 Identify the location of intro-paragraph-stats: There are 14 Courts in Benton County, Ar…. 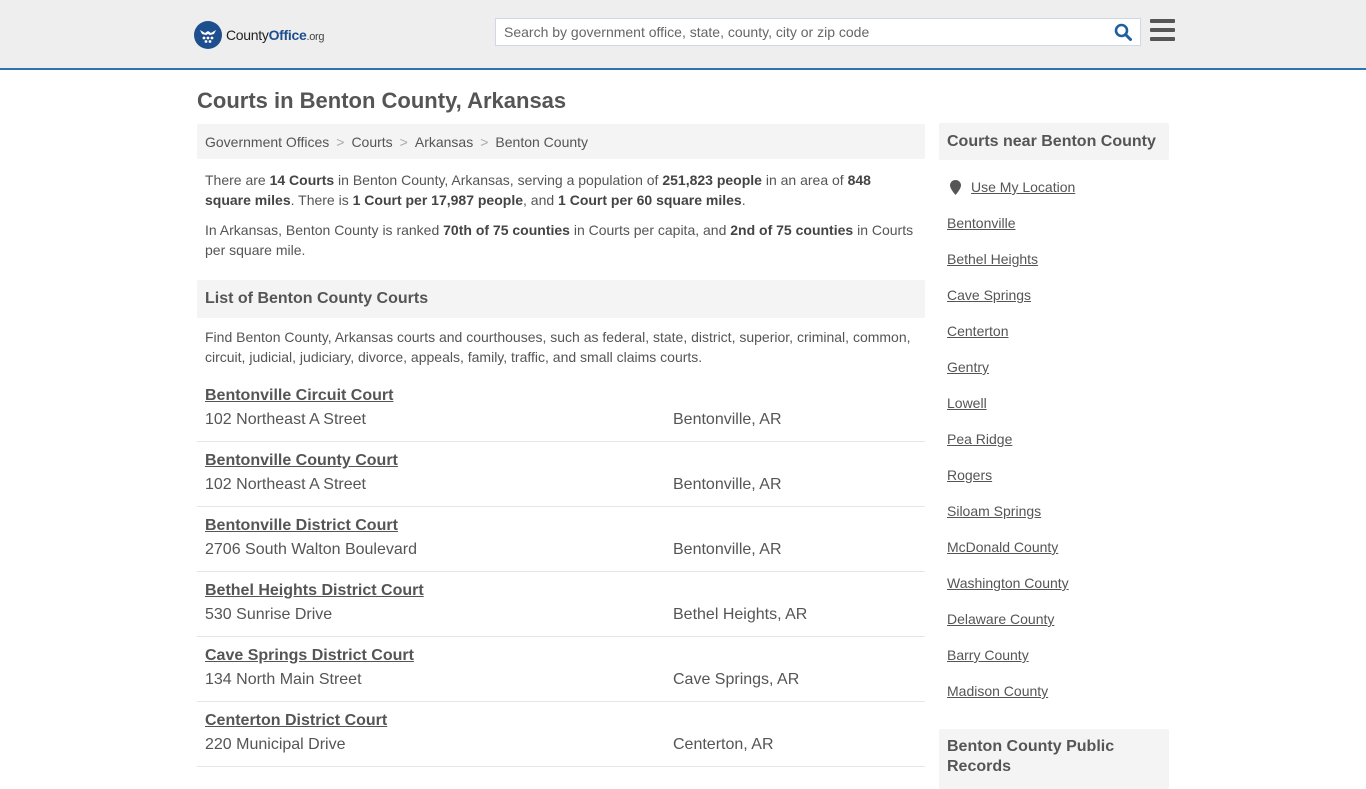
(538, 190).